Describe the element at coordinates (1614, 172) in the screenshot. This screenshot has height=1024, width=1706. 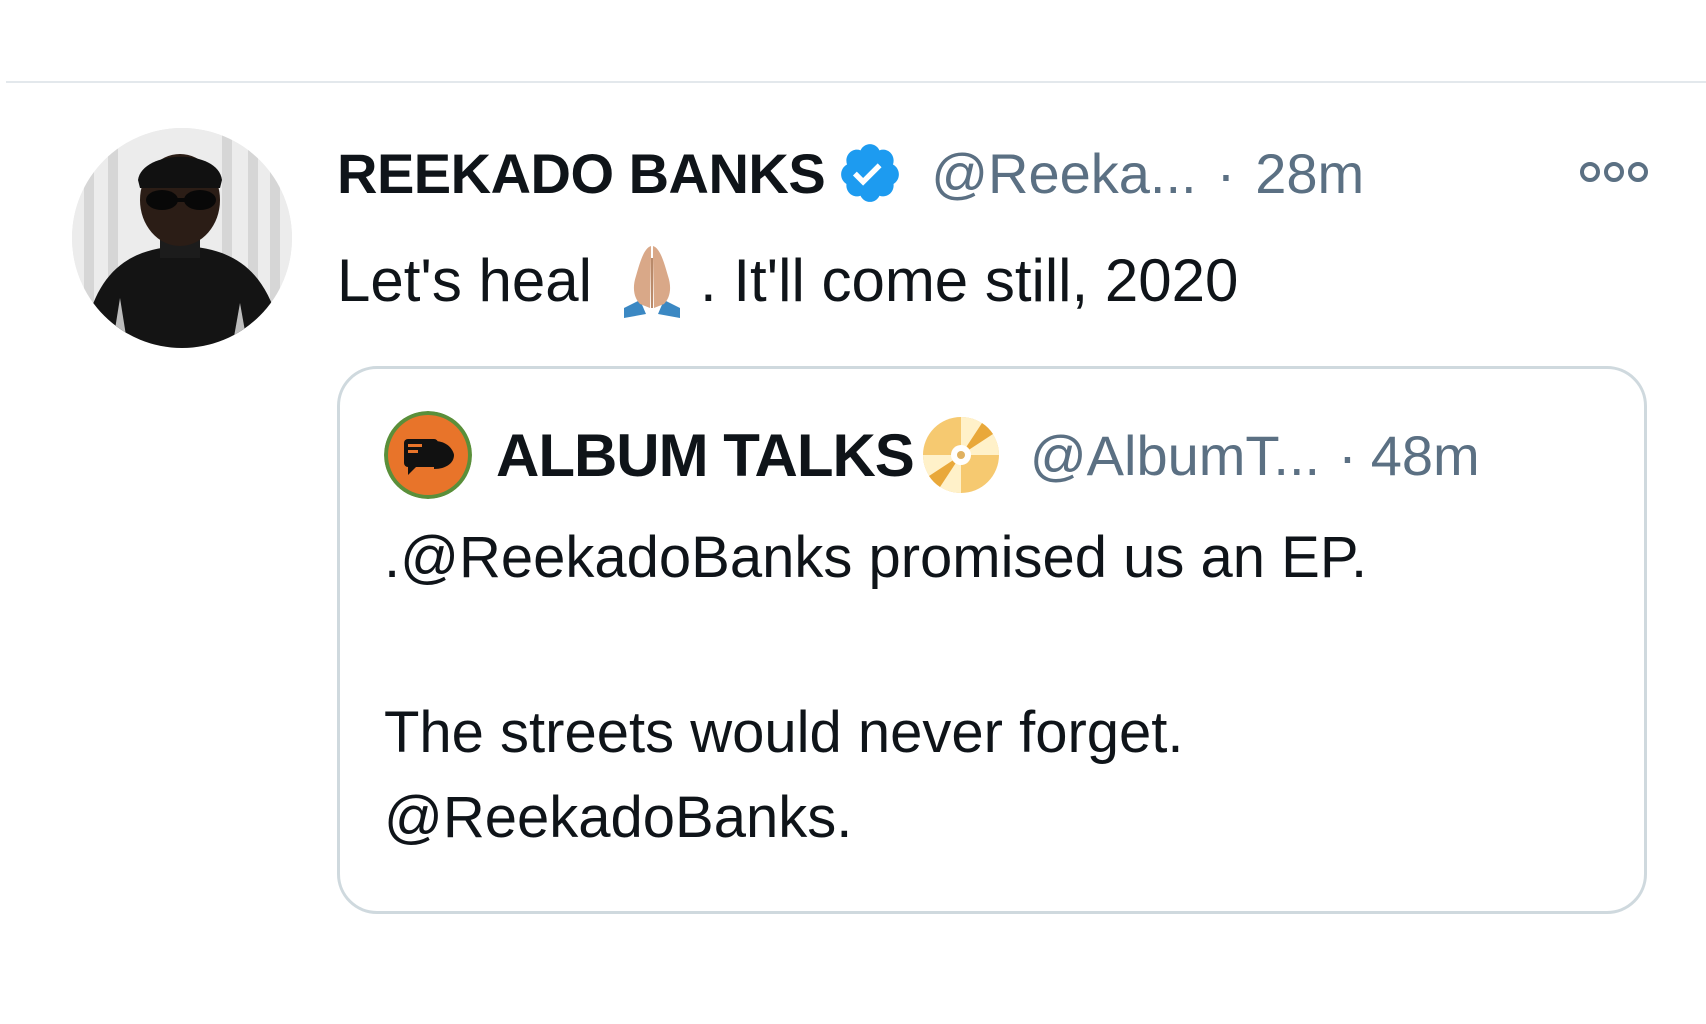
I see `more-options-icon` at that location.